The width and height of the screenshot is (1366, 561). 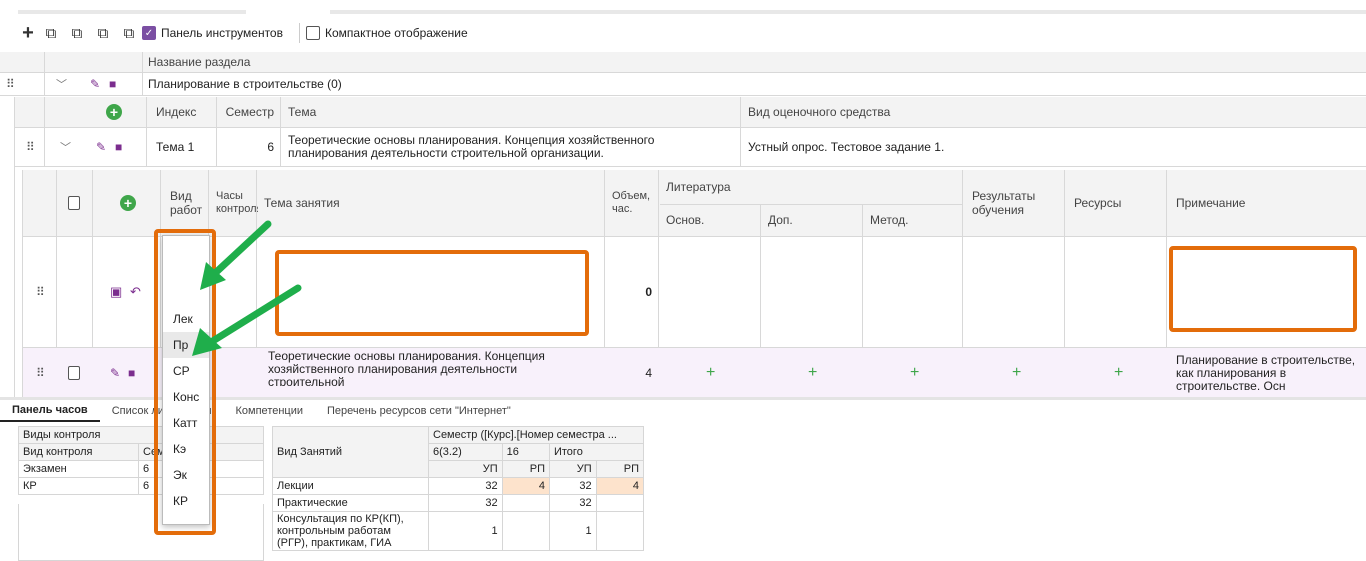 I want to click on rp-cell: 4, so click(x=525, y=486).